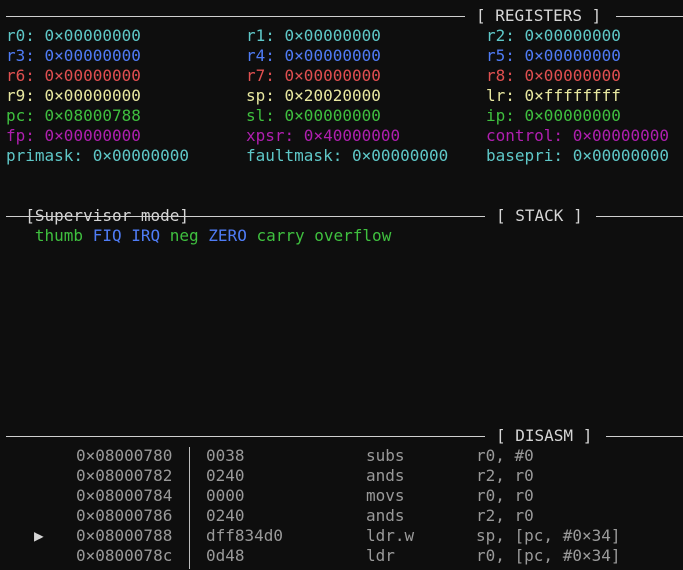  I want to click on register-basepri: basepri: 0×00000000, so click(577, 156).